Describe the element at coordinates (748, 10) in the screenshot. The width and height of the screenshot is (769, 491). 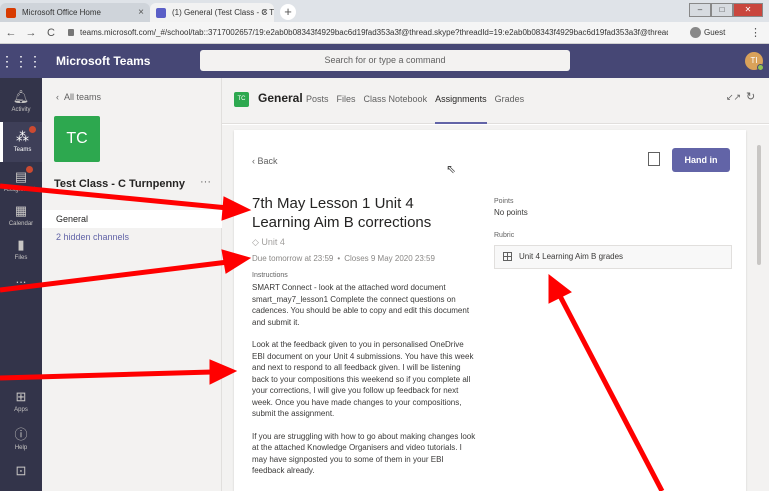
I see `close-window-button: ✕` at that location.